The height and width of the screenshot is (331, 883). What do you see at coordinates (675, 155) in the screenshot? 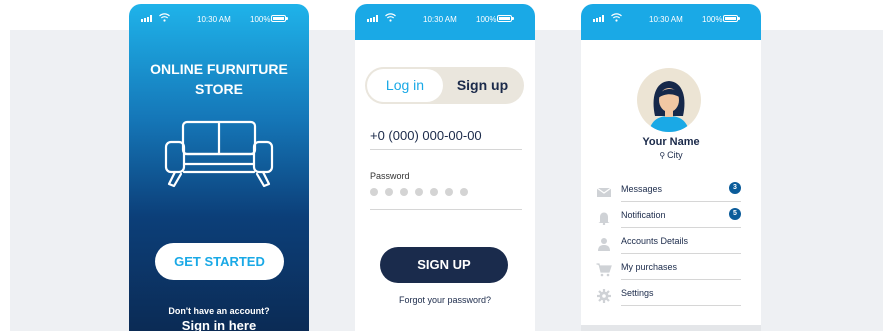
I see `profile-city-label: City` at bounding box center [675, 155].